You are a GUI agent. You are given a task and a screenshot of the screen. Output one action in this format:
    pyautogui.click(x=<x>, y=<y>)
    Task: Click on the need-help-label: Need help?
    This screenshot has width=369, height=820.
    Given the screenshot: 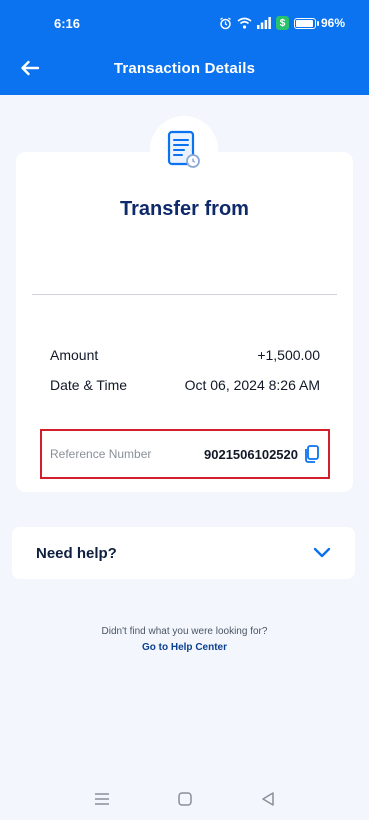 What is the action you would take?
    pyautogui.click(x=76, y=553)
    